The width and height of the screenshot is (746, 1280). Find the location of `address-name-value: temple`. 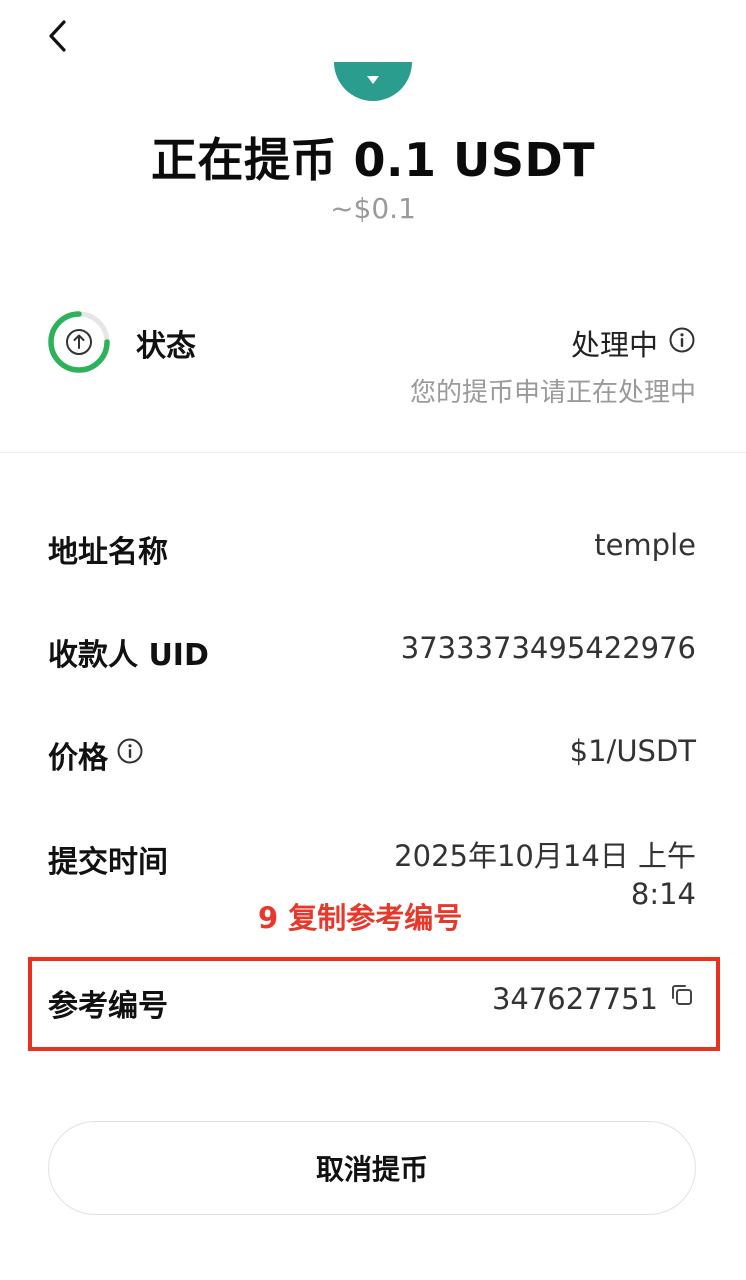

address-name-value: temple is located at coordinates (645, 545).